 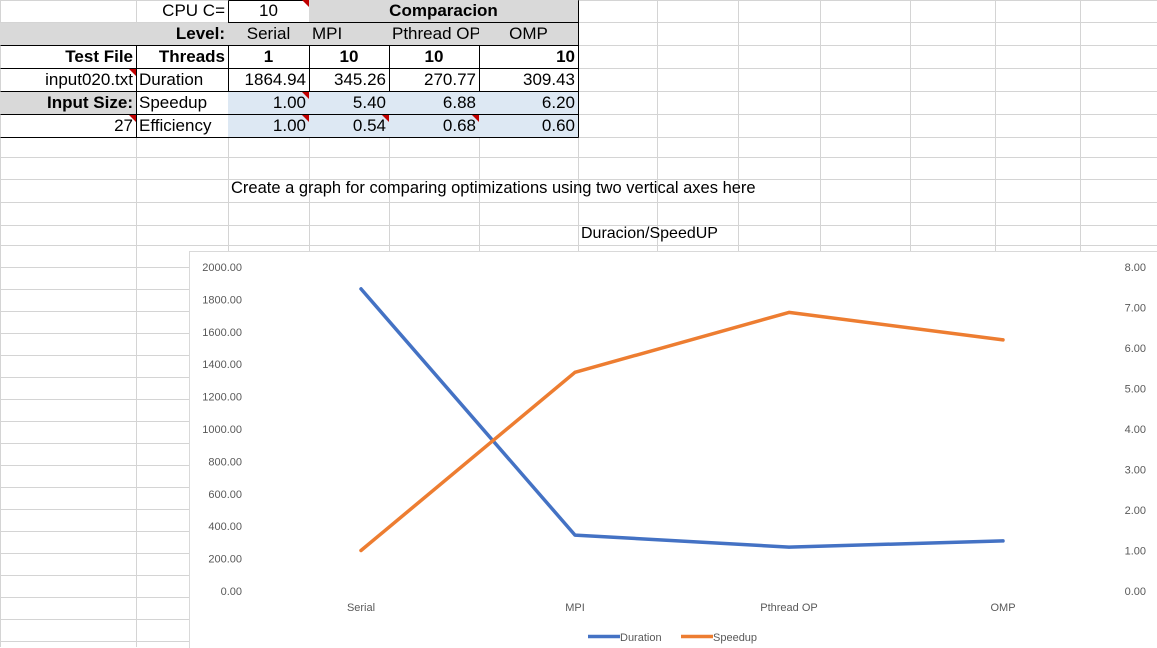 What do you see at coordinates (434, 57) in the screenshot?
I see `threads-pthread: 10` at bounding box center [434, 57].